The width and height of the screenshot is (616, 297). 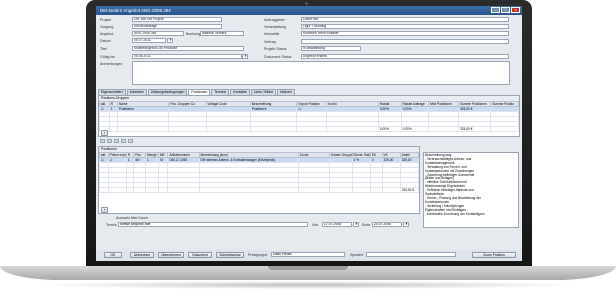 What do you see at coordinates (321, 73) in the screenshot?
I see `anmerkungen-textarea` at bounding box center [321, 73].